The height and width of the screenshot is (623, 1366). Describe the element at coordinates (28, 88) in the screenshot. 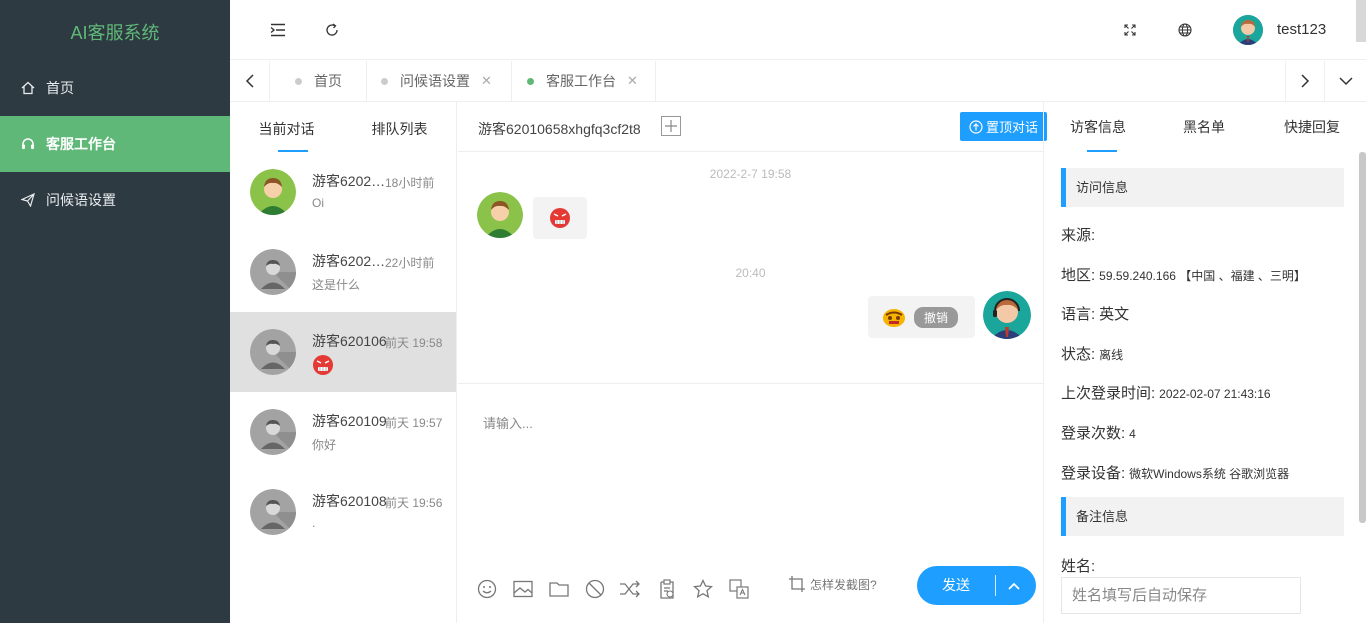

I see `home-icon` at that location.